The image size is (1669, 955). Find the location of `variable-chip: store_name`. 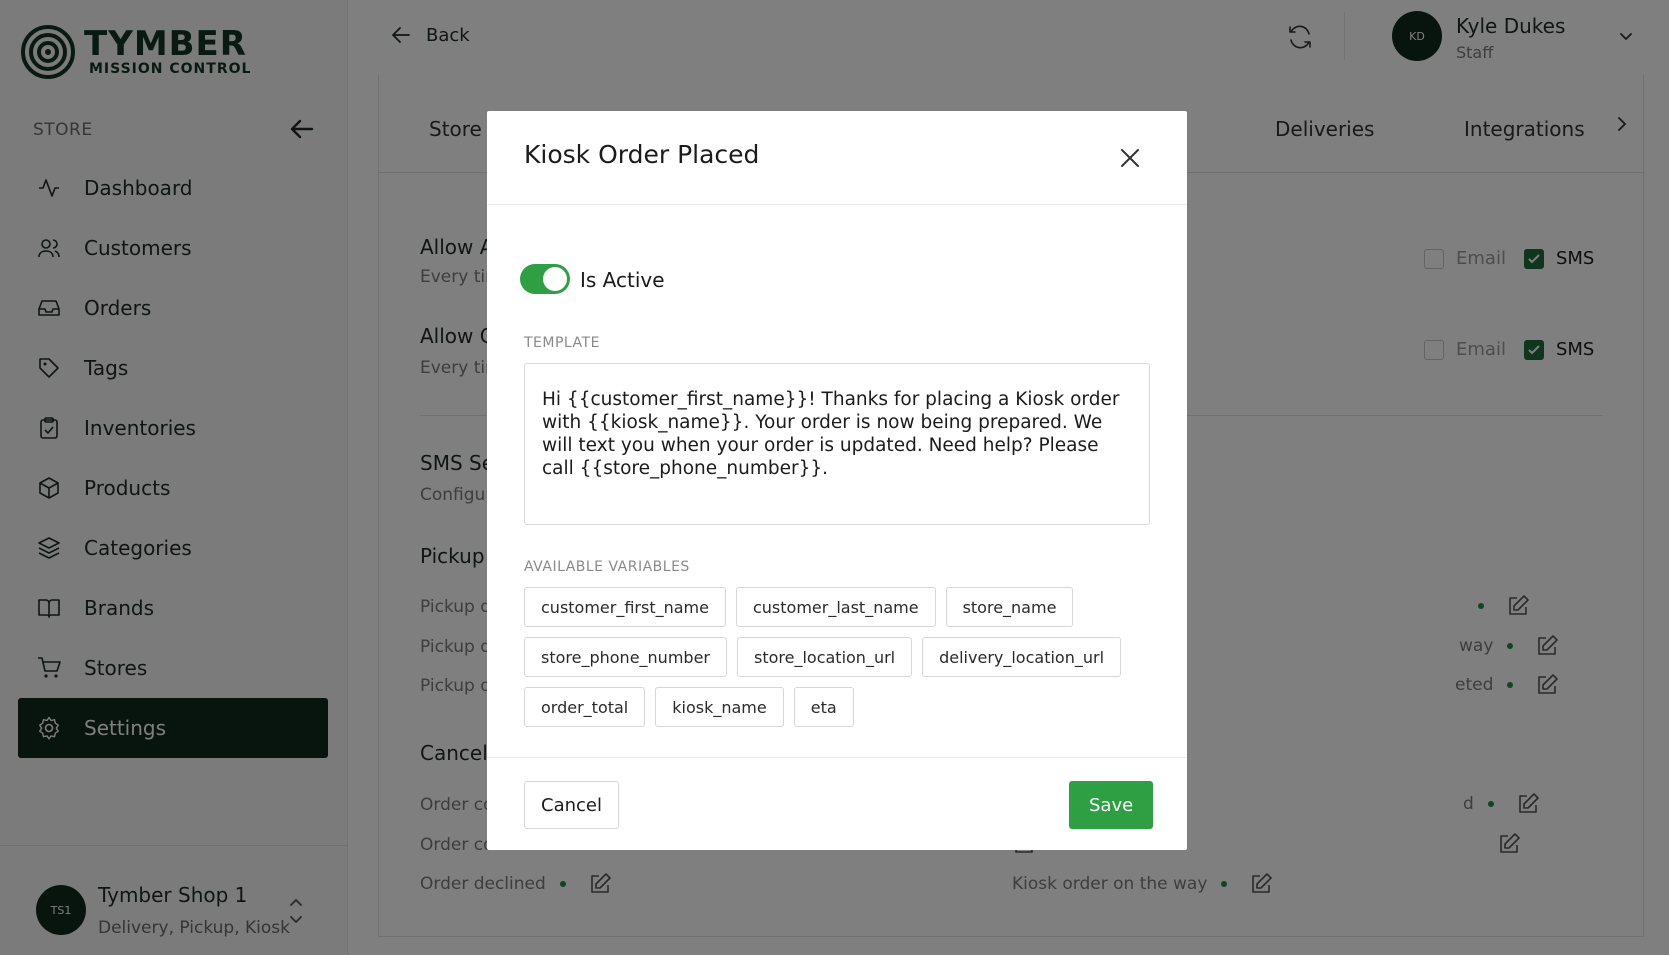

variable-chip: store_name is located at coordinates (1009, 607).